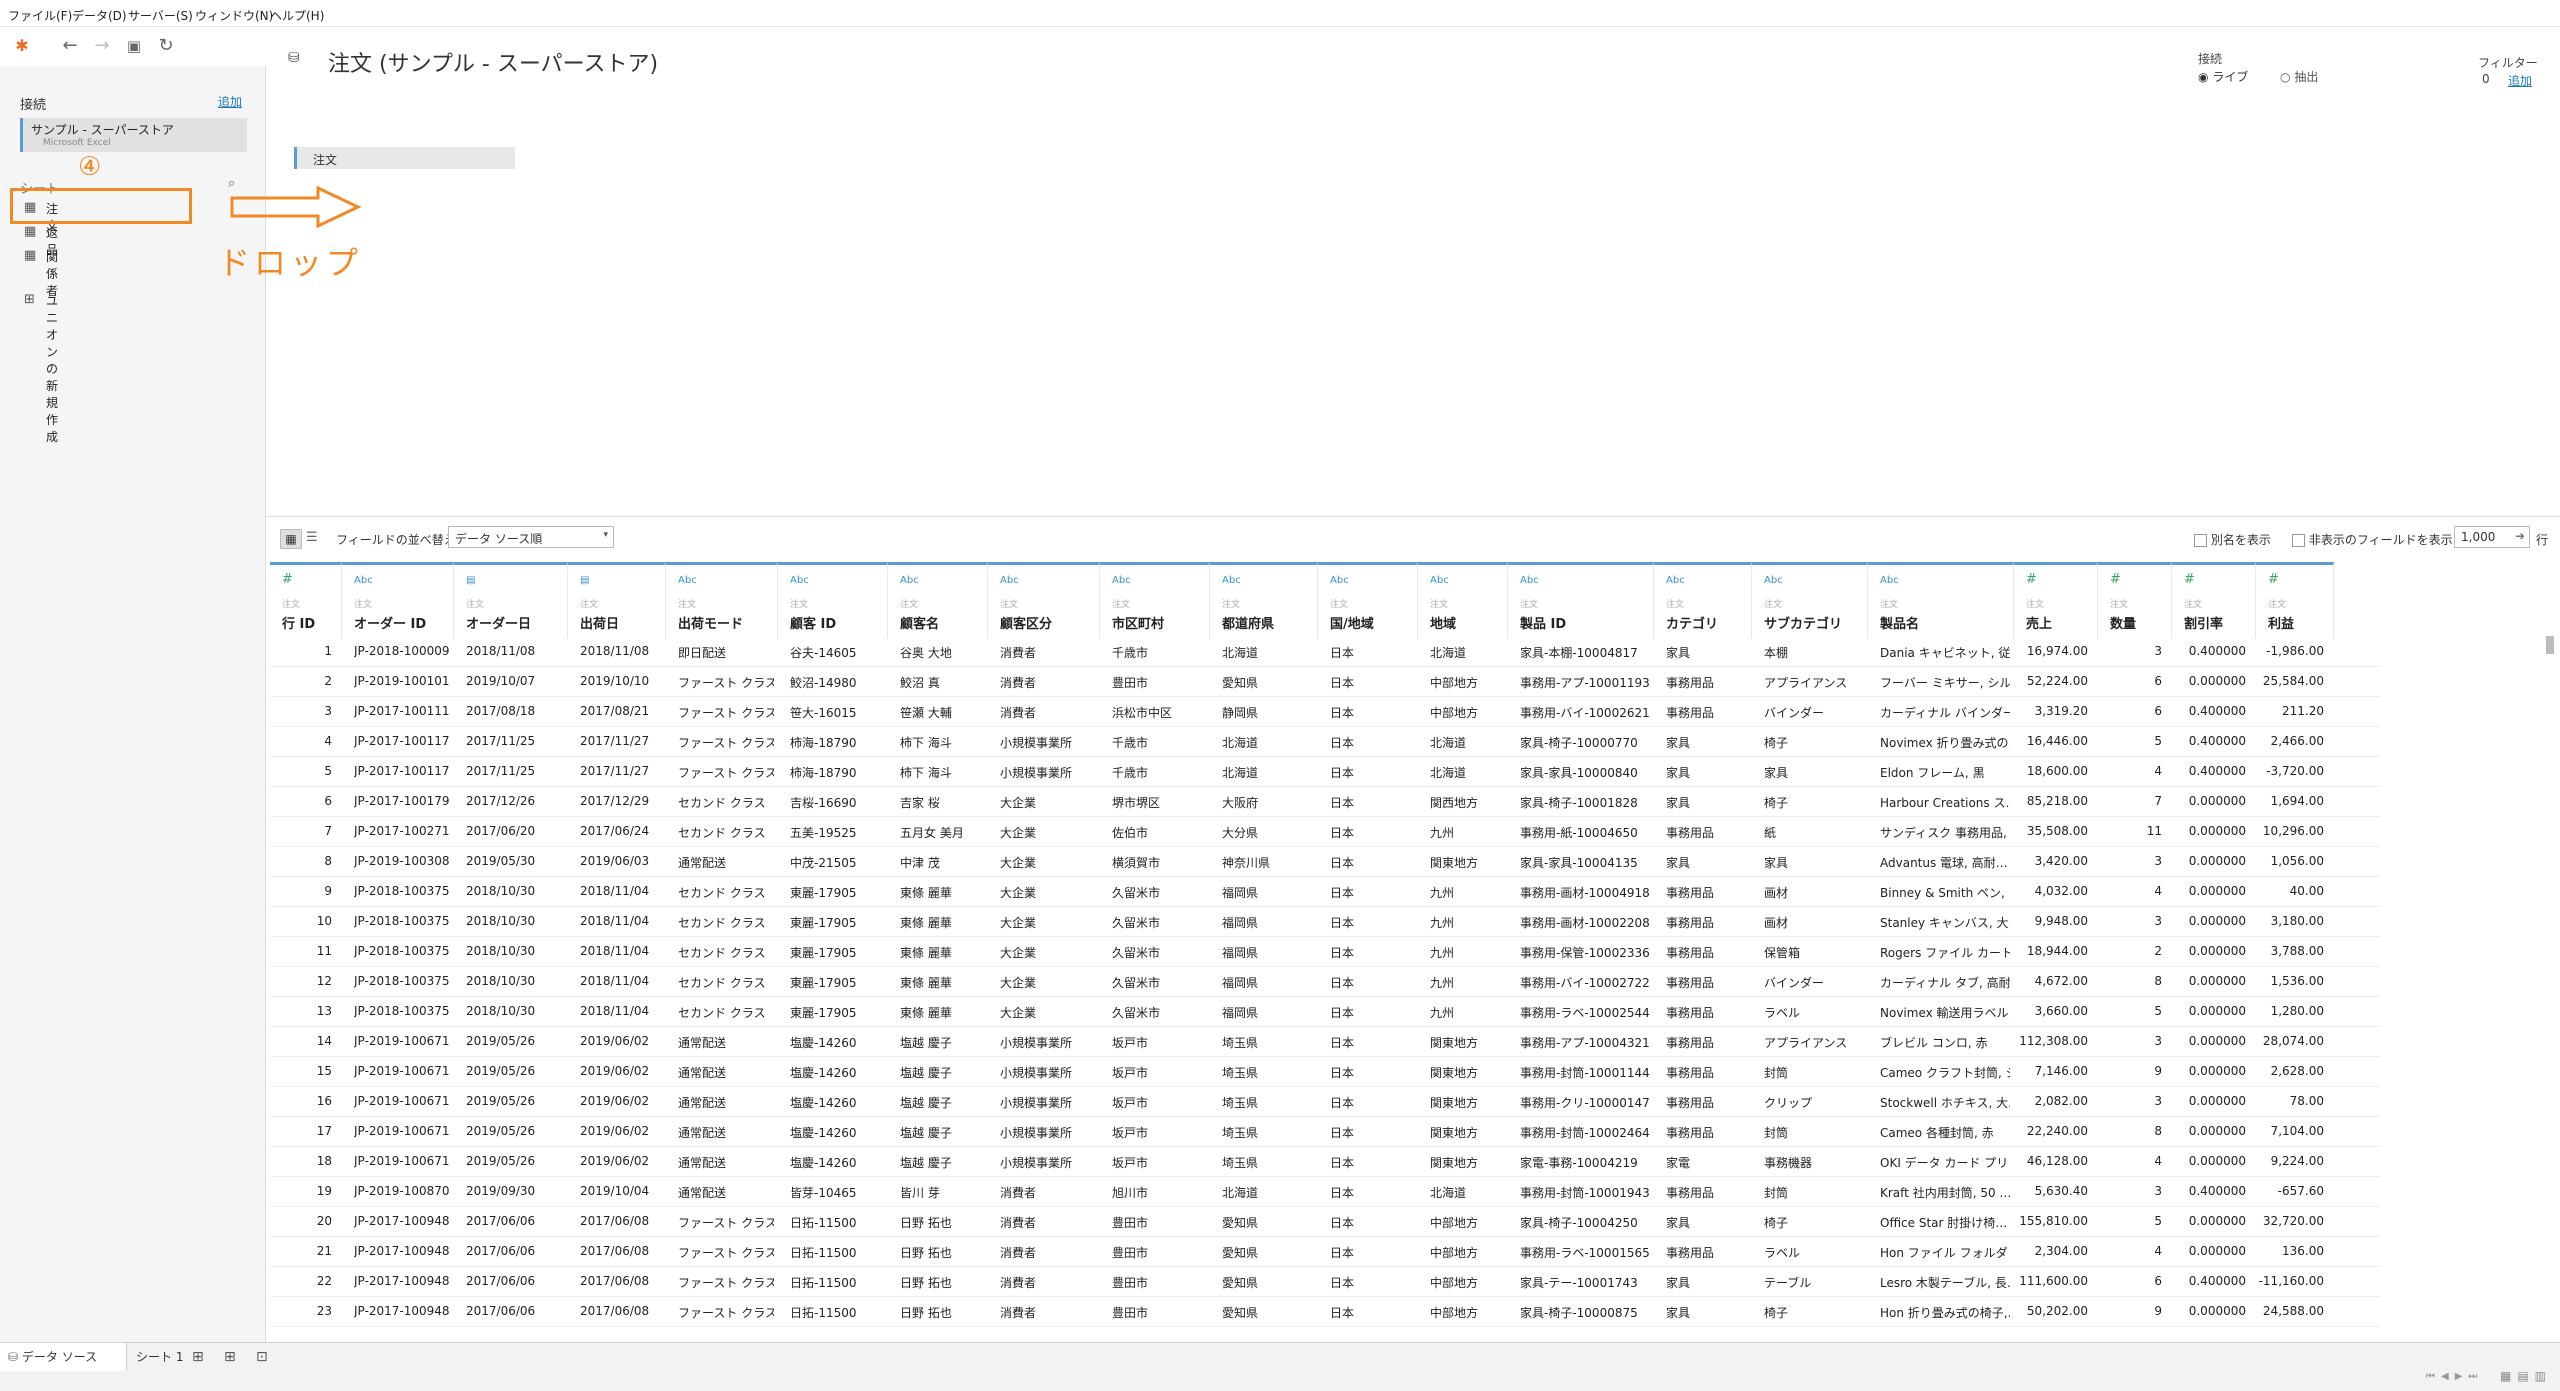  I want to click on column-header: Abc 注文 顧客区分, so click(1044, 600).